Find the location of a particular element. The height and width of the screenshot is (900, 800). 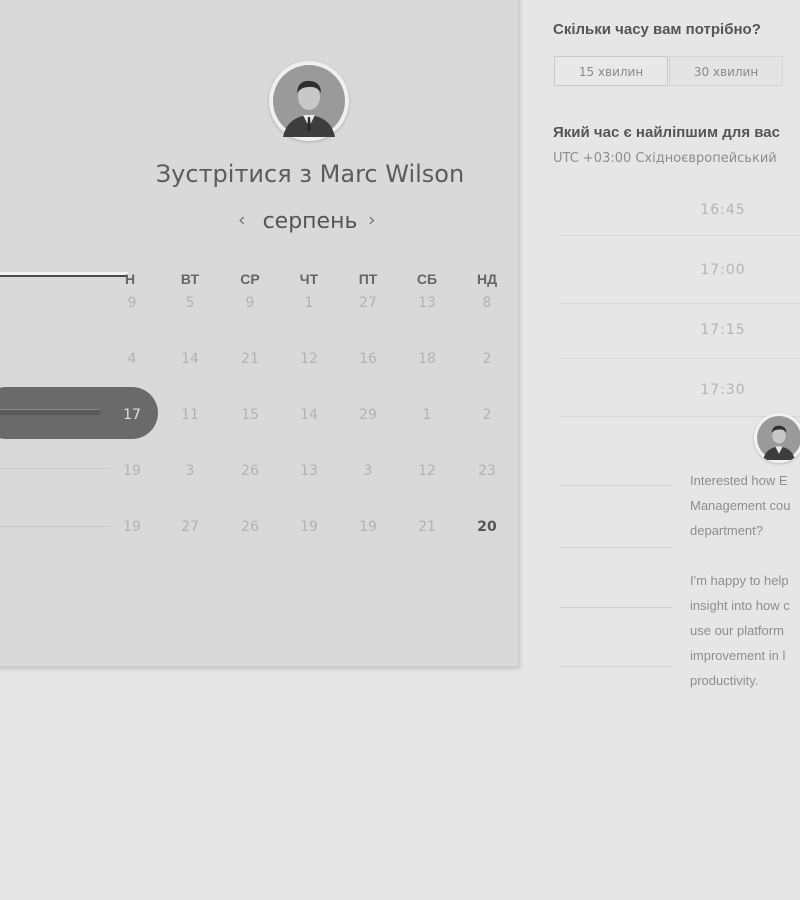

weekday-label: ПТ is located at coordinates (368, 279).